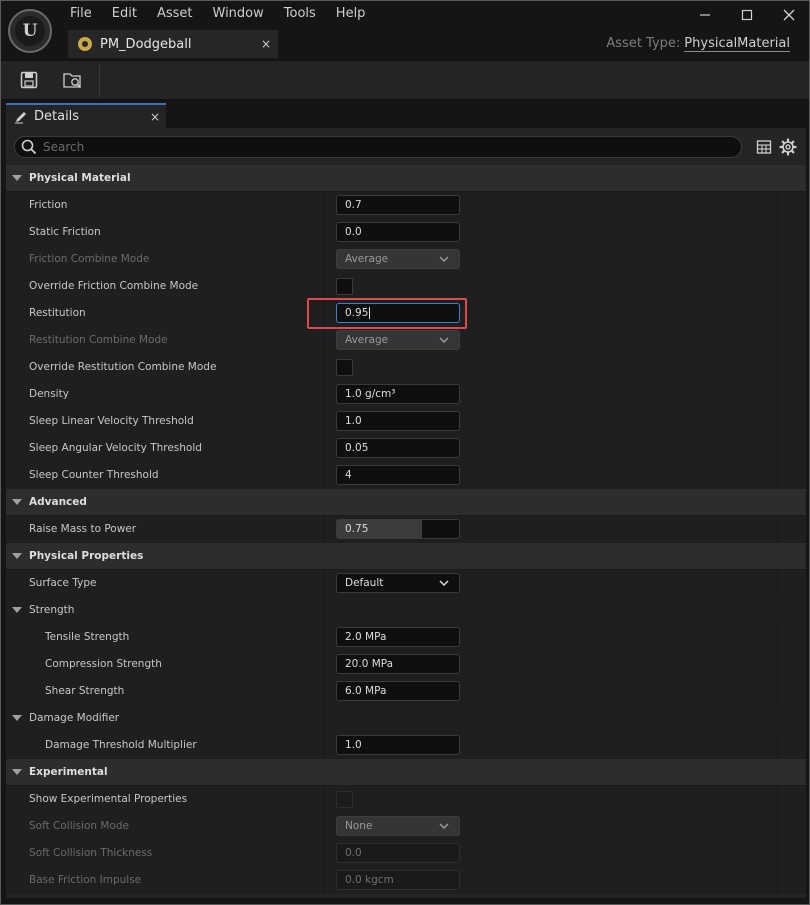 The height and width of the screenshot is (905, 810). I want to click on search-icon, so click(29, 147).